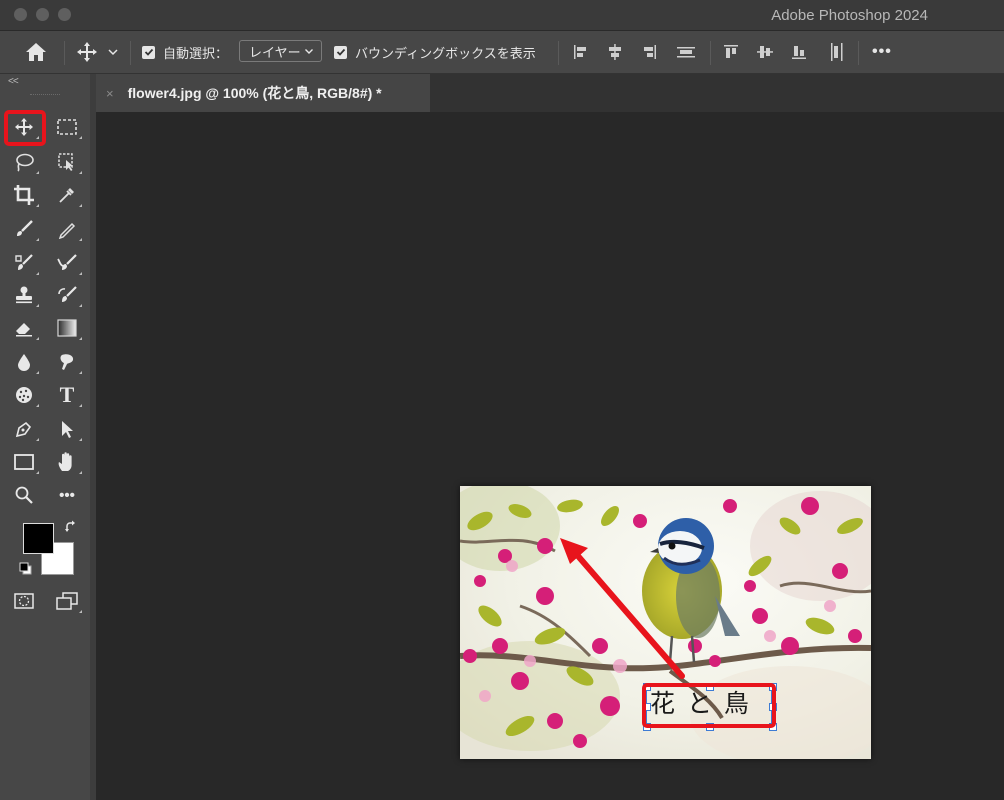  I want to click on brush-tool, so click(24, 229).